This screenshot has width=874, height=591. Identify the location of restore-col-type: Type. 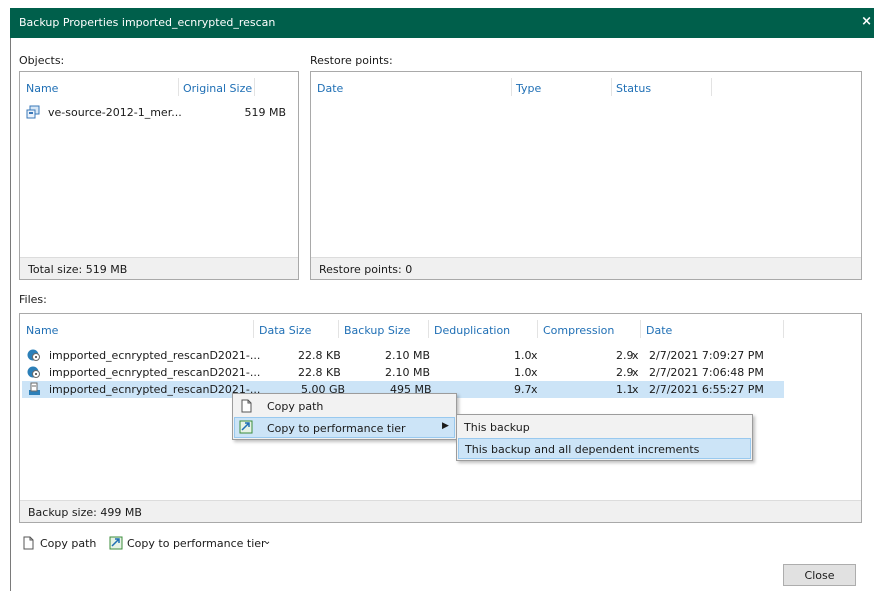
(528, 88).